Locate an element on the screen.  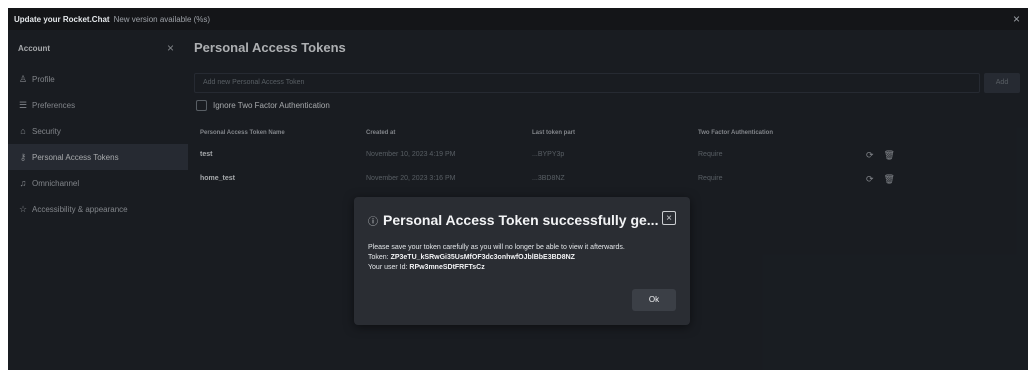
banner-title: Update your Rocket.Chat is located at coordinates (62, 19).